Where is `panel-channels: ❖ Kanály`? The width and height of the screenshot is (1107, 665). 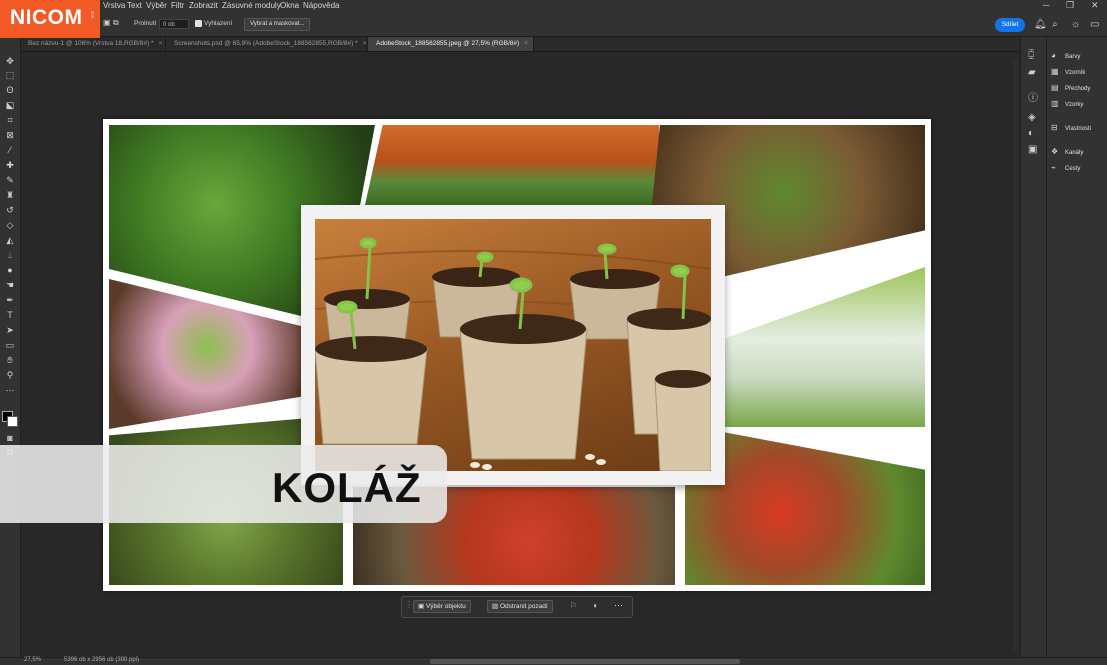 panel-channels: ❖ Kanály is located at coordinates (1067, 153).